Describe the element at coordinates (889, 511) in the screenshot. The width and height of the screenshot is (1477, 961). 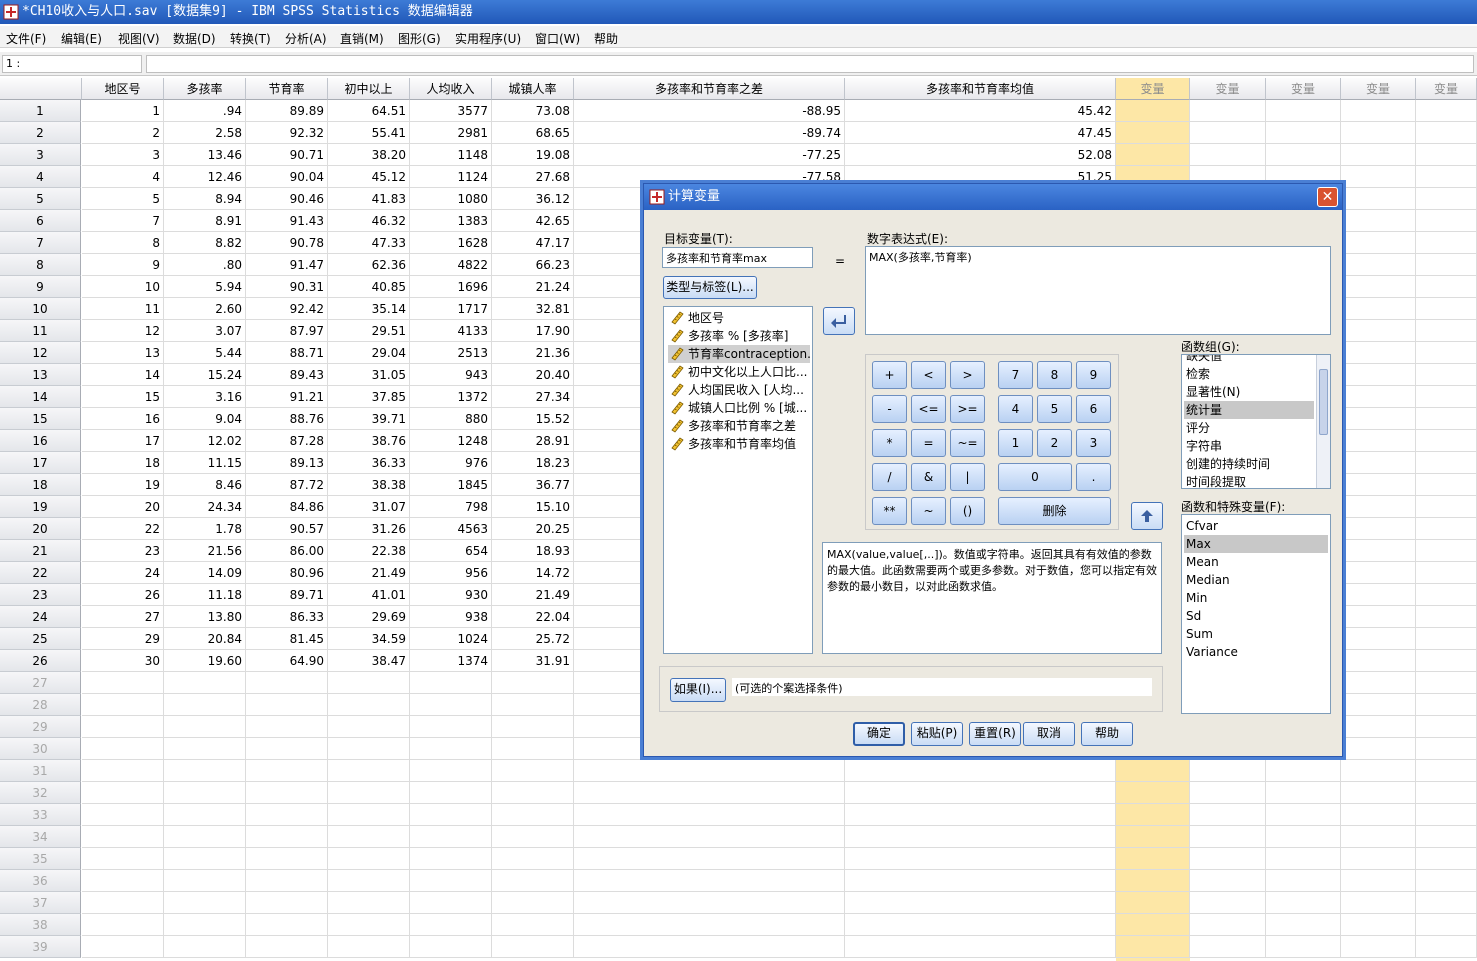
I see `calculator-key: **` at that location.